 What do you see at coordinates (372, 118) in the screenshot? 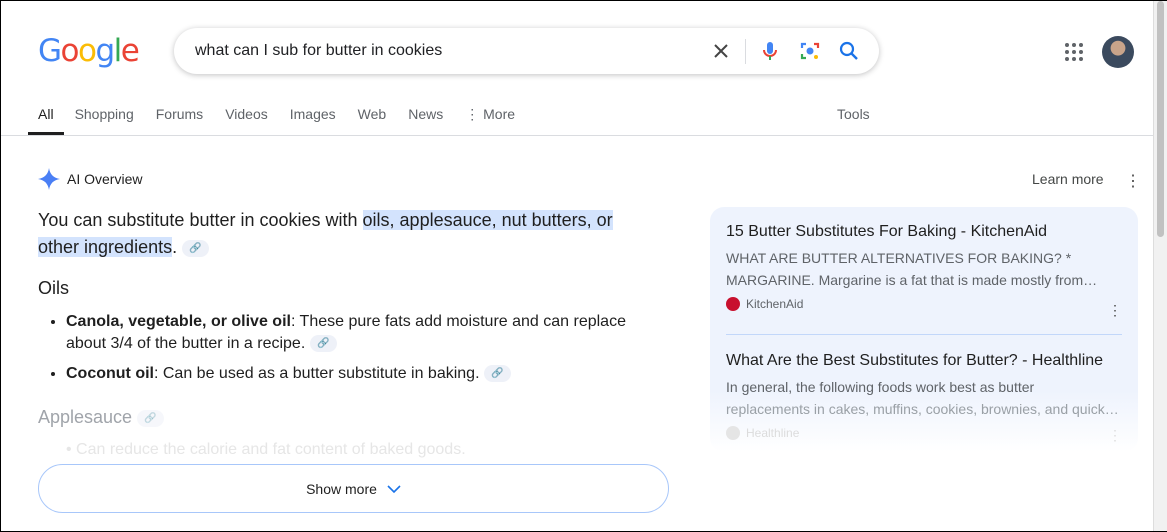
I see `tab-web: Web` at bounding box center [372, 118].